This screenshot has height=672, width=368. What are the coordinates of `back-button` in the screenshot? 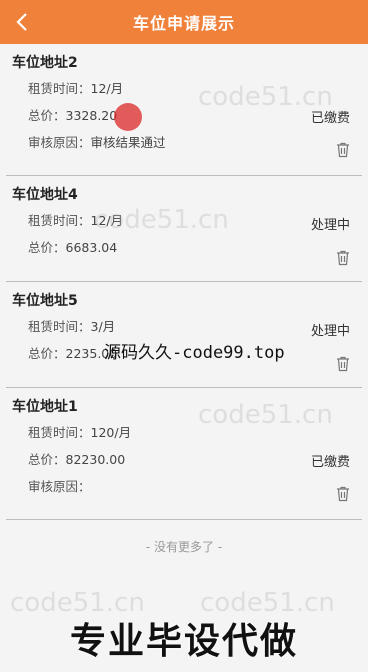 It's located at (22, 22).